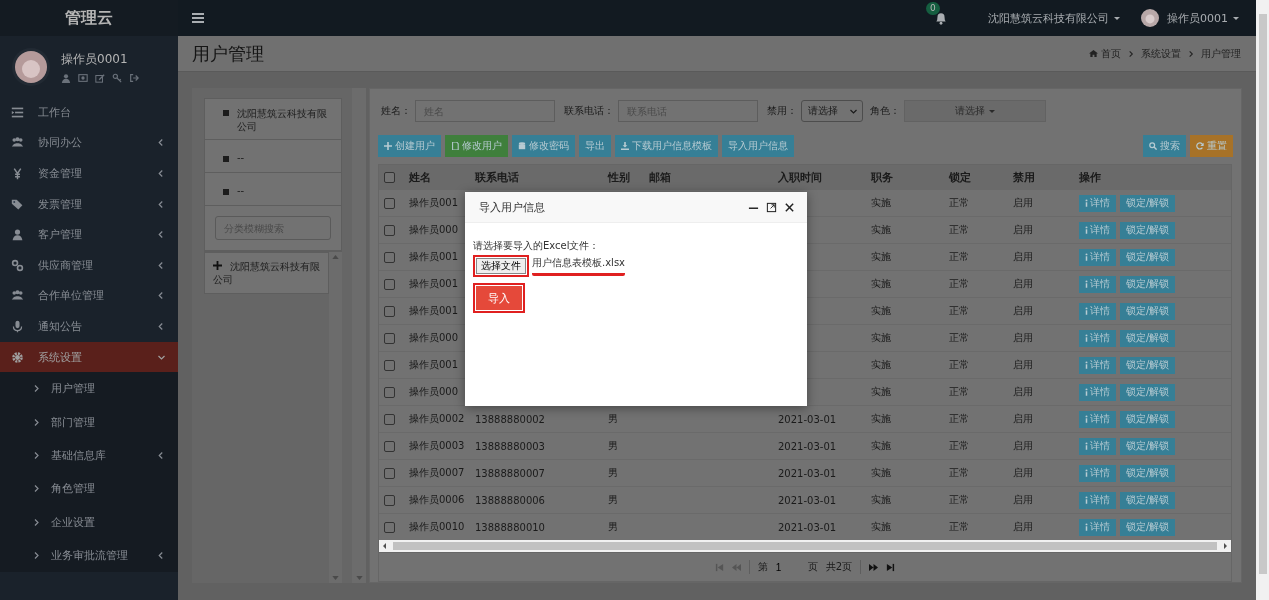 This screenshot has width=1269, height=600. I want to click on toolbar-button: 修改用户, so click(476, 146).